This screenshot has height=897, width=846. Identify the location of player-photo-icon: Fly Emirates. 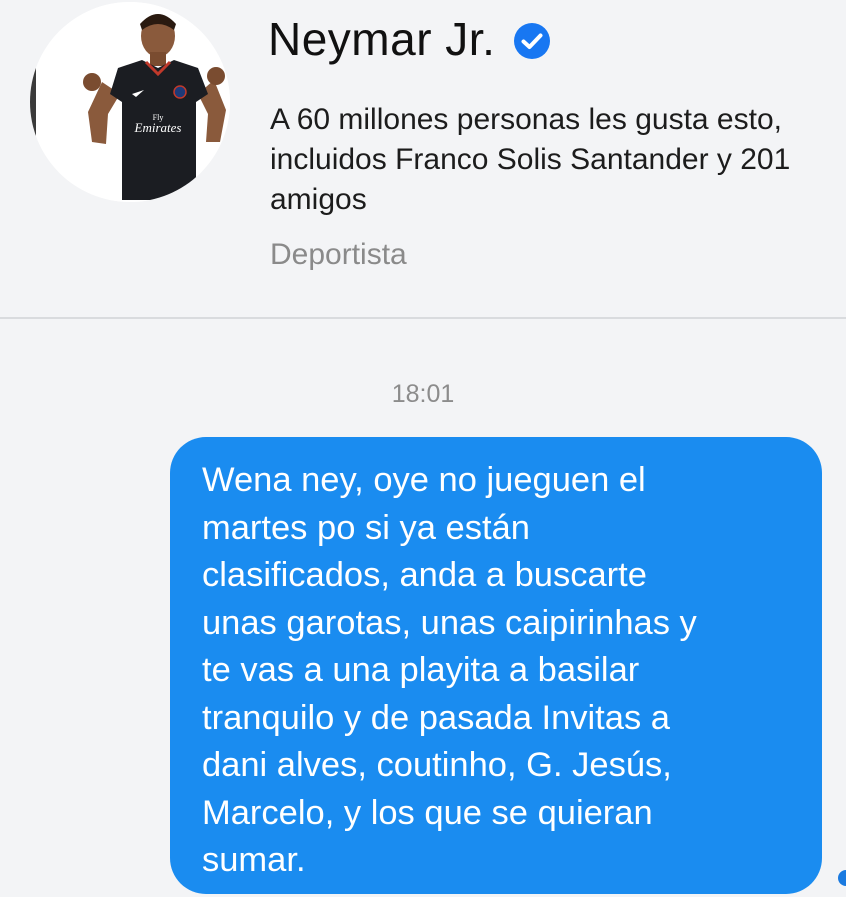
(130, 102).